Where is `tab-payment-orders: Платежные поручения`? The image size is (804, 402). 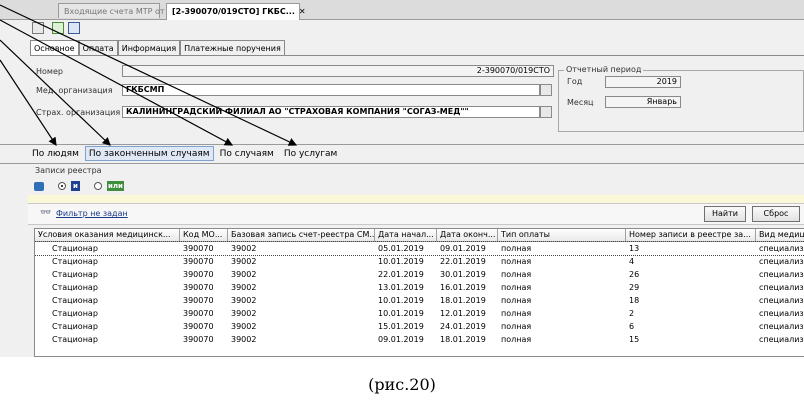 tab-payment-orders: Платежные поручения is located at coordinates (232, 47).